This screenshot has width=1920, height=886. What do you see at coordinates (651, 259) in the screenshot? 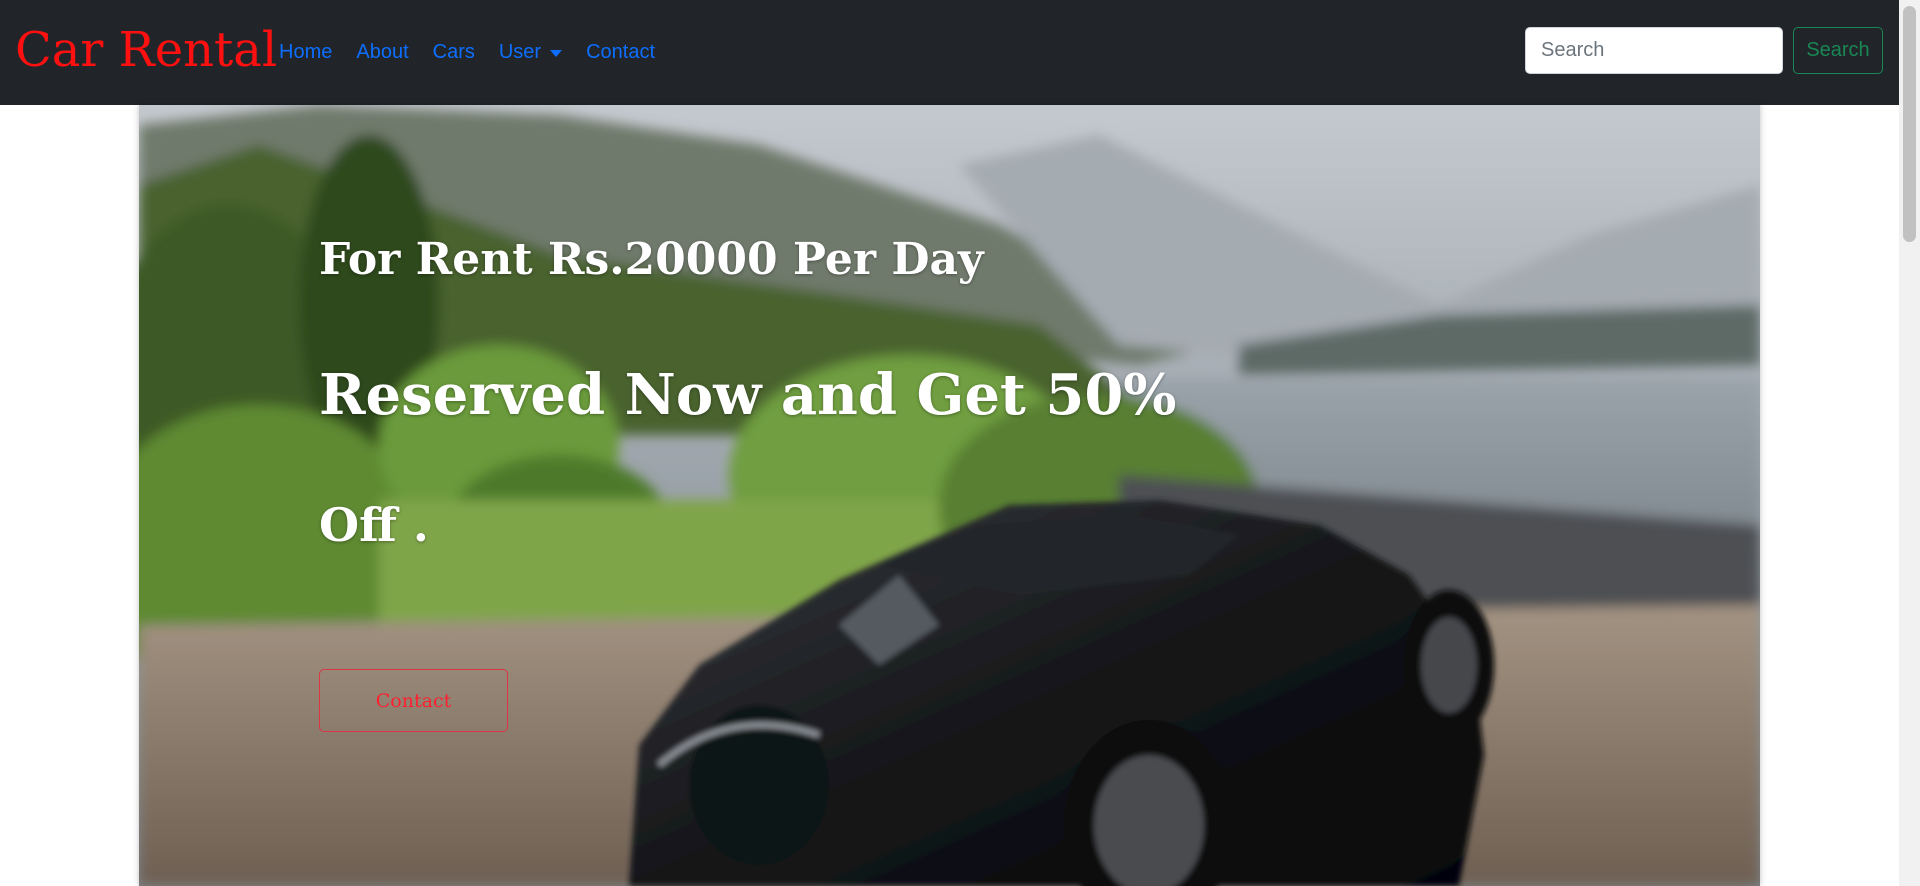
I see `hero-price-heading: For Rent Rs.20000 Per Day` at bounding box center [651, 259].